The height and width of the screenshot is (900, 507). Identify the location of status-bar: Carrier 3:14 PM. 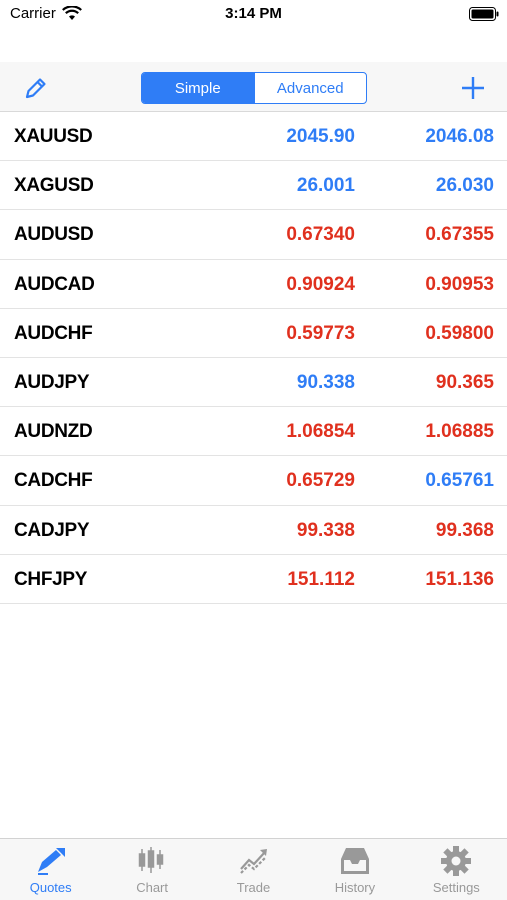
(253, 15).